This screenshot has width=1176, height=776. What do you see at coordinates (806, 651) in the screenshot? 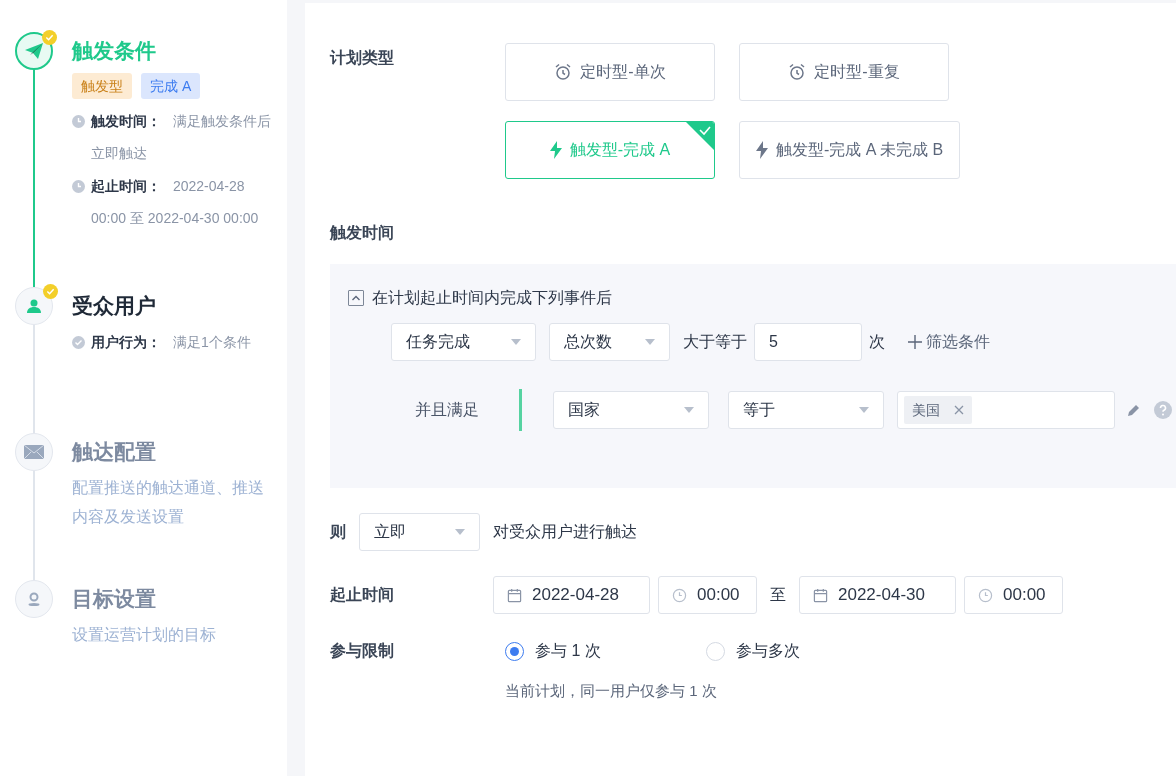
I see `radio-option: 参与多次` at bounding box center [806, 651].